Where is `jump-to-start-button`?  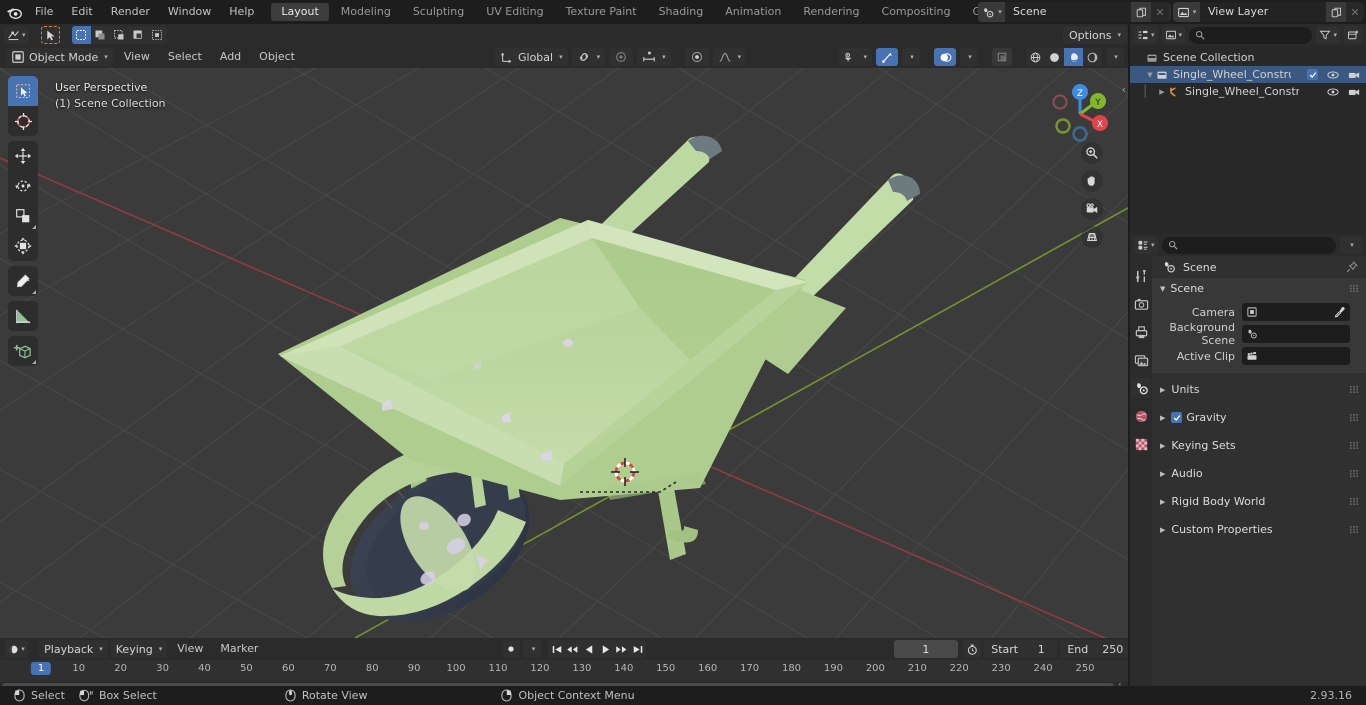 jump-to-start-button is located at coordinates (556, 649).